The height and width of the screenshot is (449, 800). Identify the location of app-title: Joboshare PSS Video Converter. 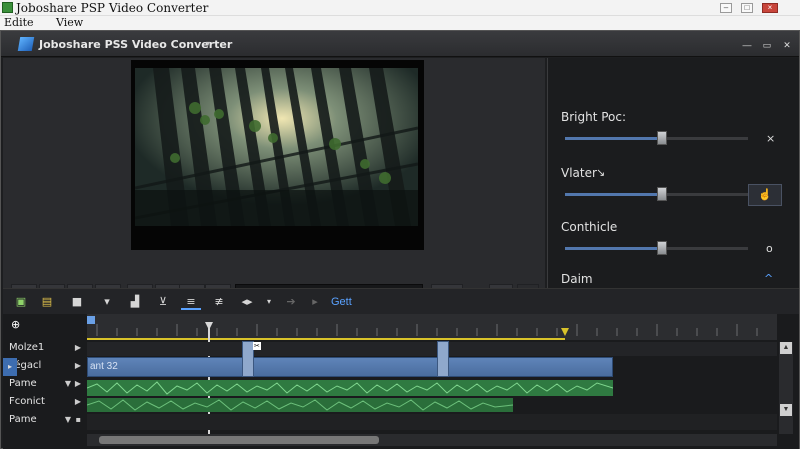
(136, 44).